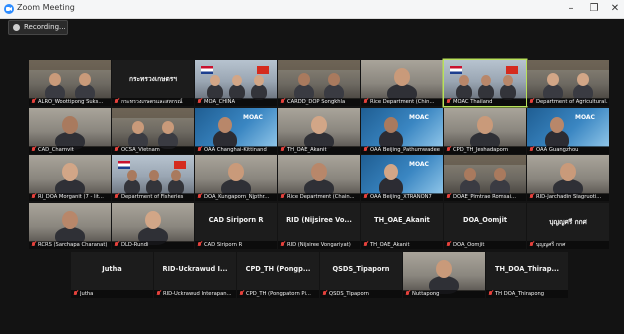 The width and height of the screenshot is (624, 334). Describe the element at coordinates (153, 226) in the screenshot. I see `participant-tile: DLD-Rundi` at that location.